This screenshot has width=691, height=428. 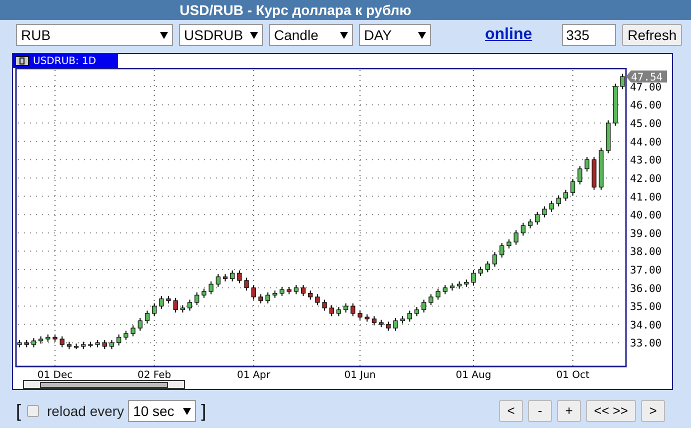 I want to click on x-axis-label: 01 Jun, so click(x=360, y=375).